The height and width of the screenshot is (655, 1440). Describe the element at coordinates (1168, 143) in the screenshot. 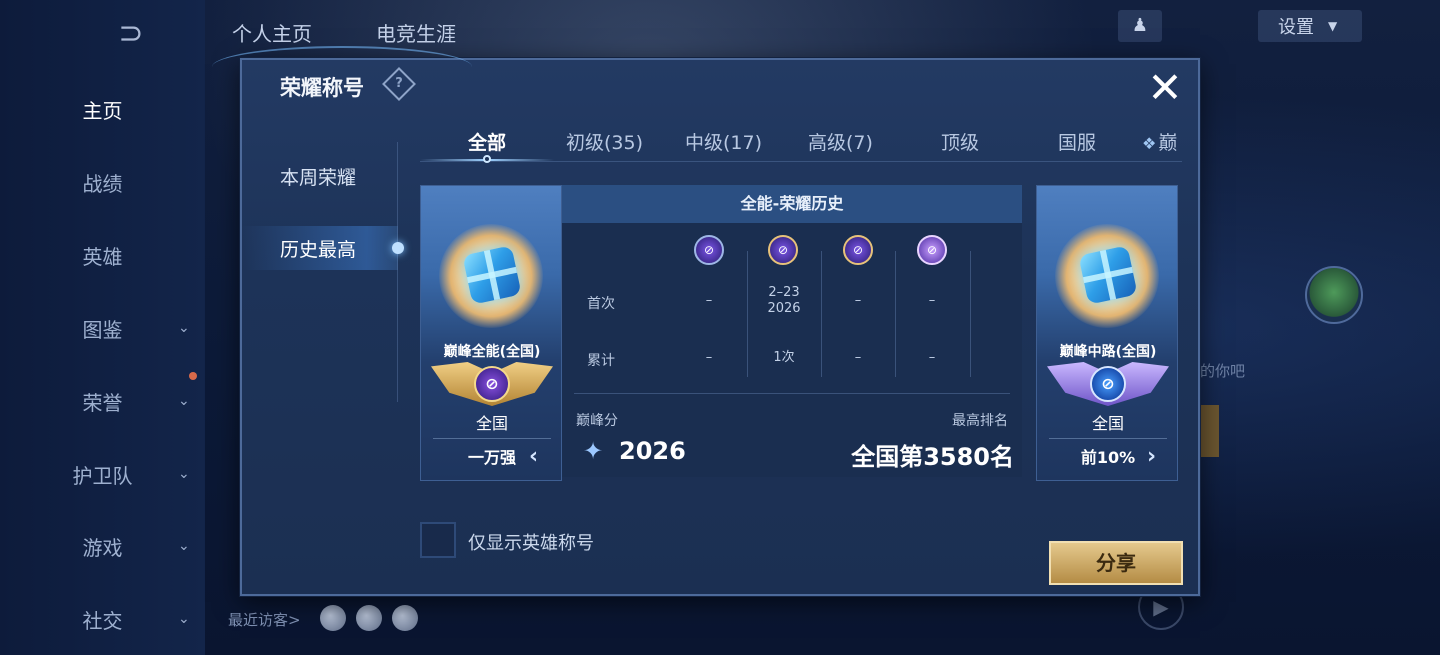

I see `tab-label: 巅` at that location.